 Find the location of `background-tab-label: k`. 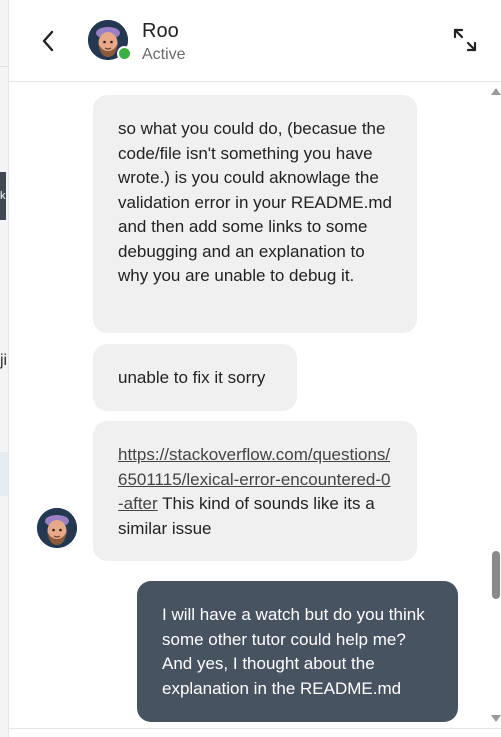

background-tab-label: k is located at coordinates (3, 196).